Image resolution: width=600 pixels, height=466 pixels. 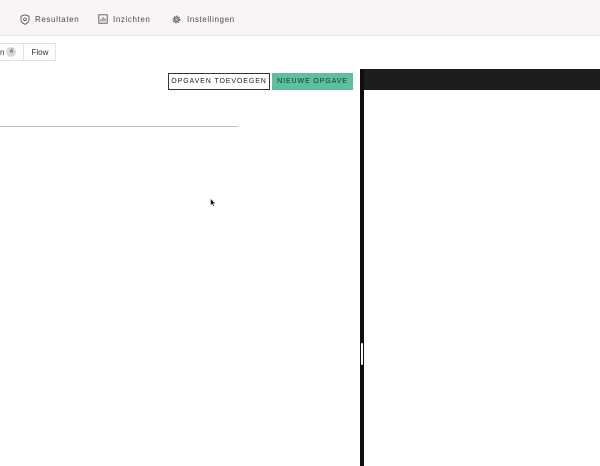 I want to click on nav-item-label: Inzichten, so click(x=132, y=19).